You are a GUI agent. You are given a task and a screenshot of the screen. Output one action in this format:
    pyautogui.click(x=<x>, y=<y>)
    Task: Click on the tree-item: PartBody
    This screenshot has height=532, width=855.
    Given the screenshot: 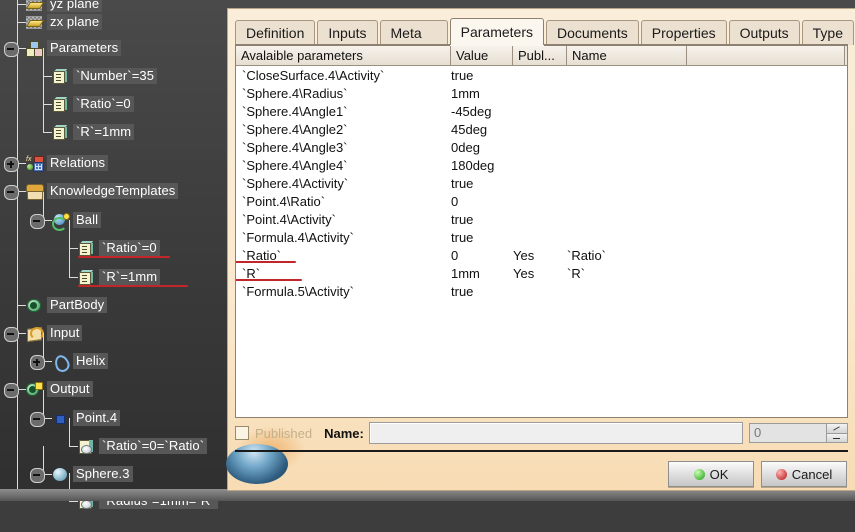 What is the action you would take?
    pyautogui.click(x=67, y=305)
    